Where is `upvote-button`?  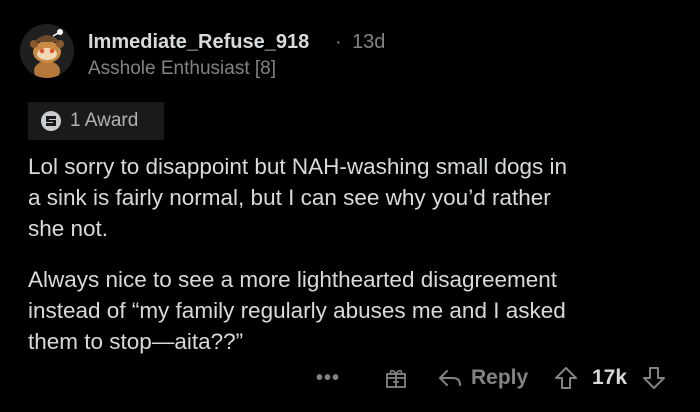 upvote-button is located at coordinates (566, 378).